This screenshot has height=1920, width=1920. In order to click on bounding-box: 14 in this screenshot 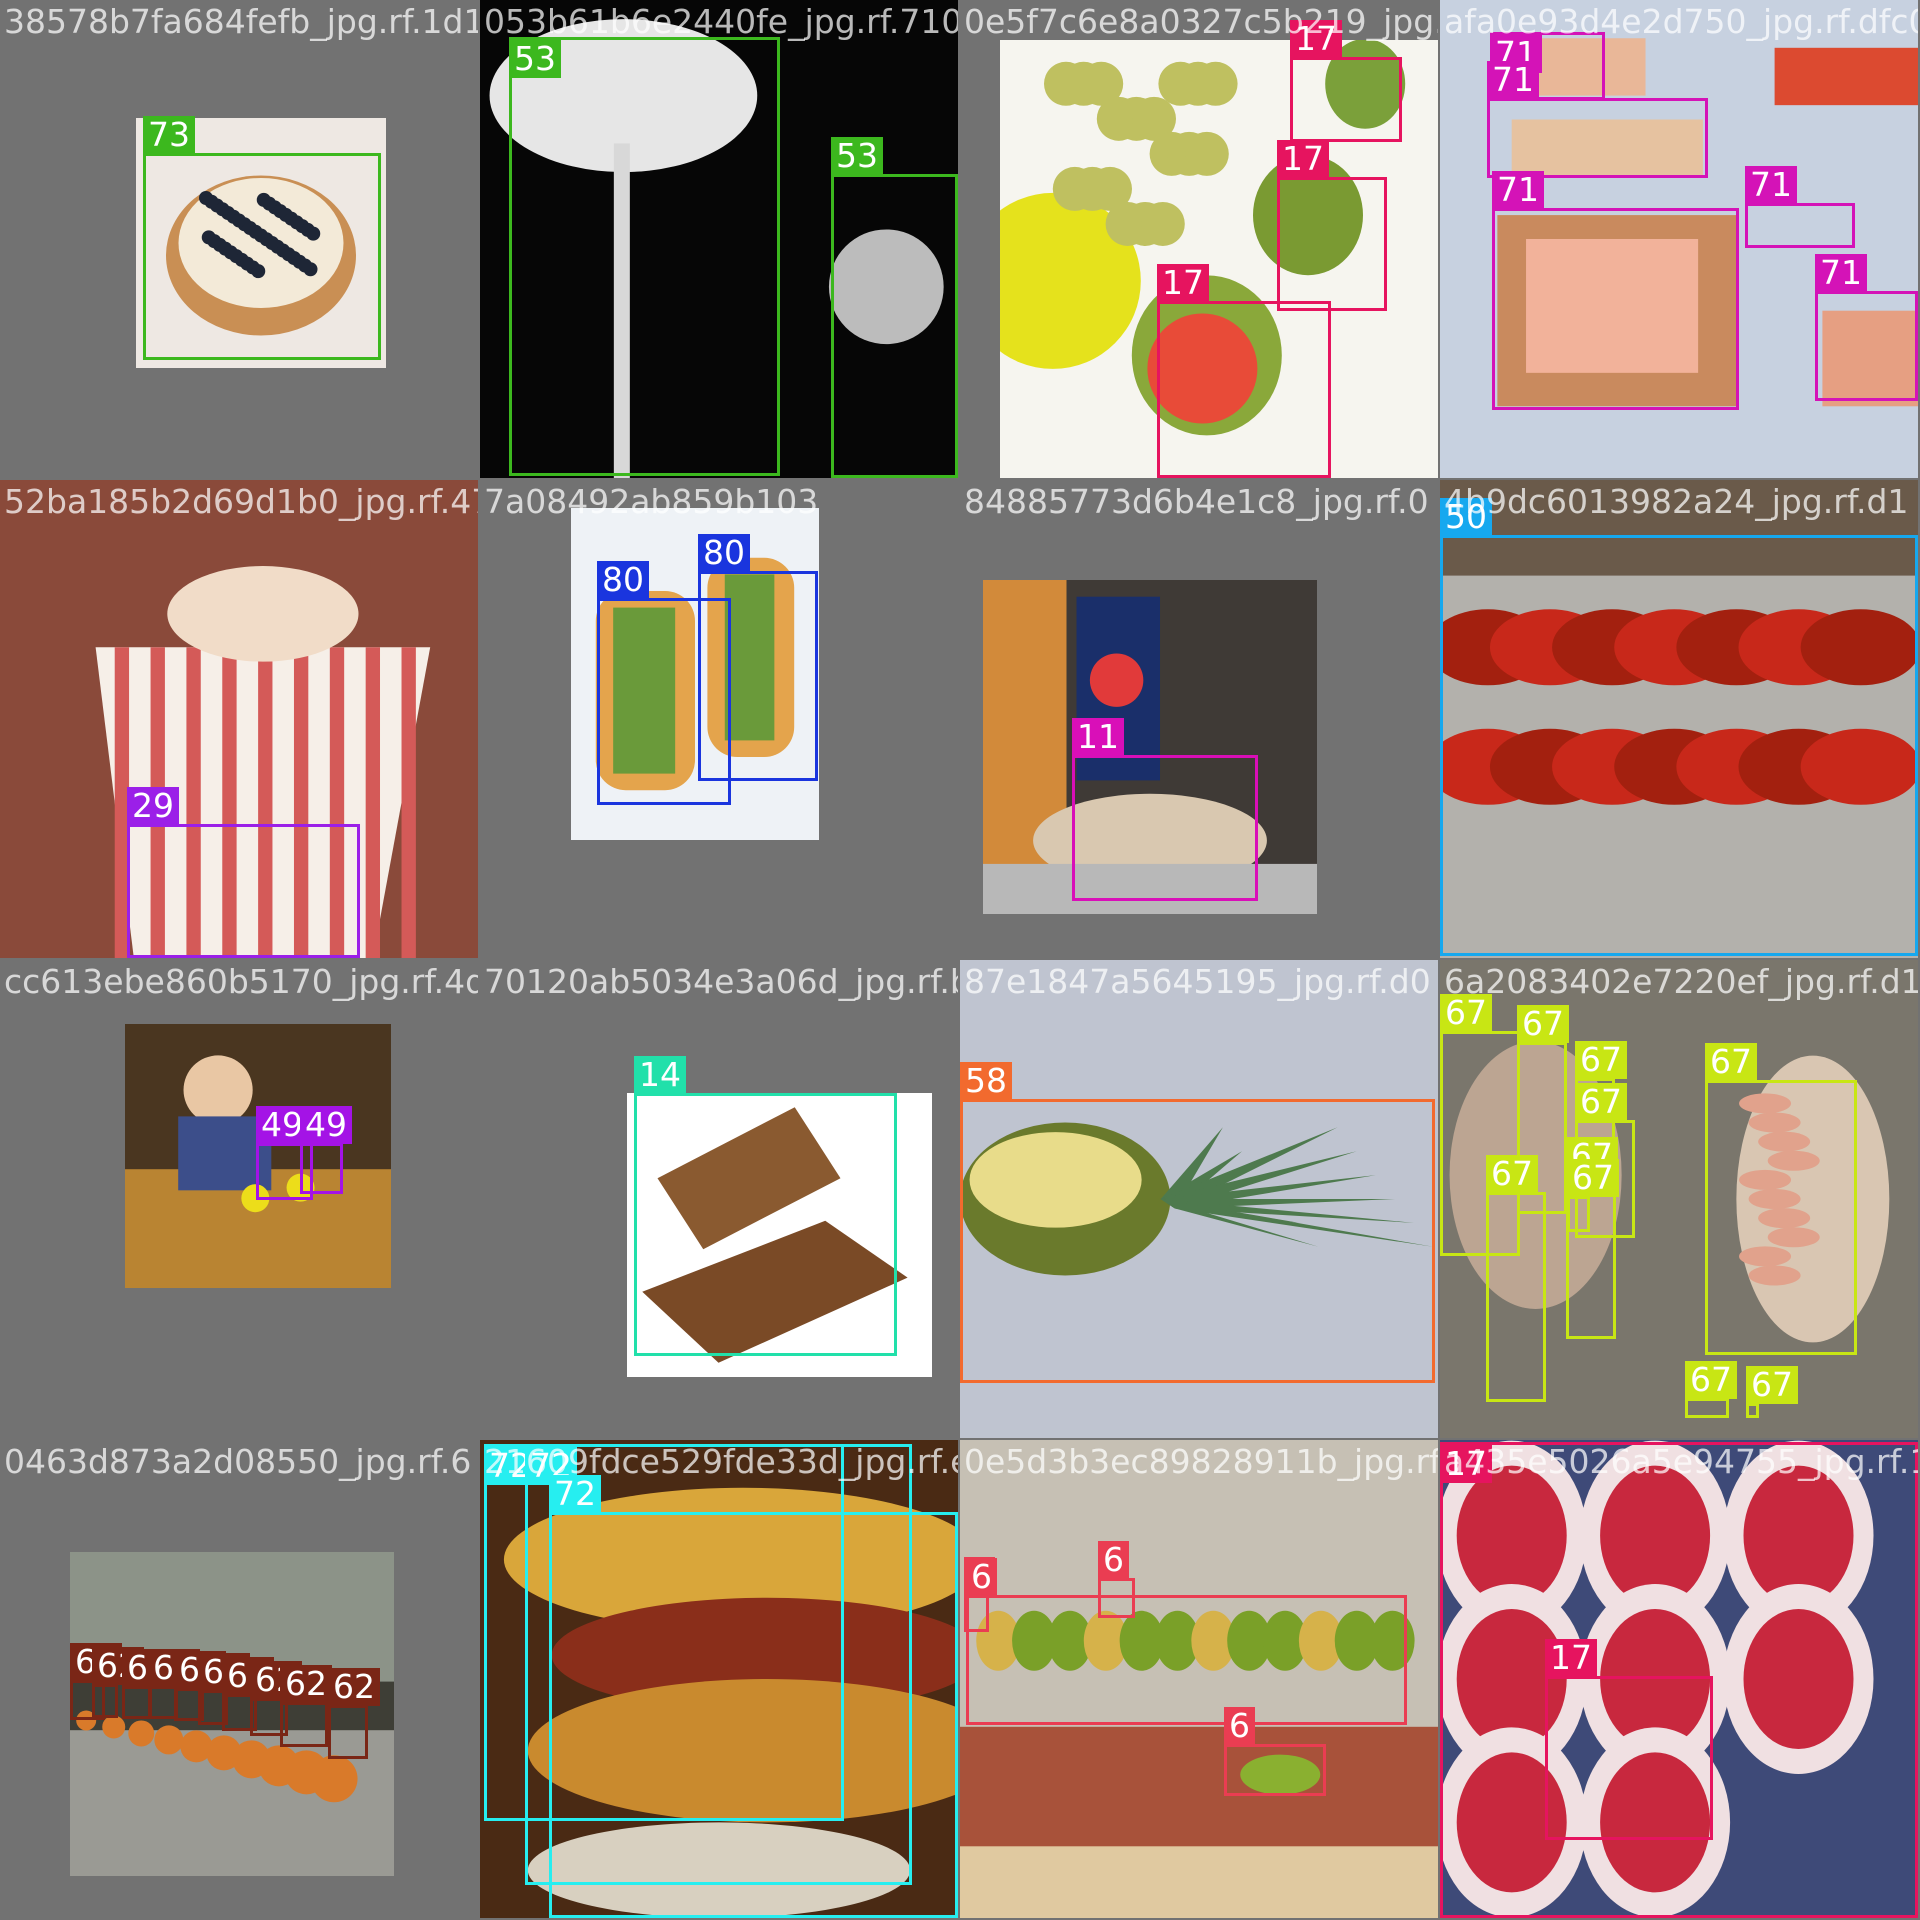, I will do `click(765, 1206)`.